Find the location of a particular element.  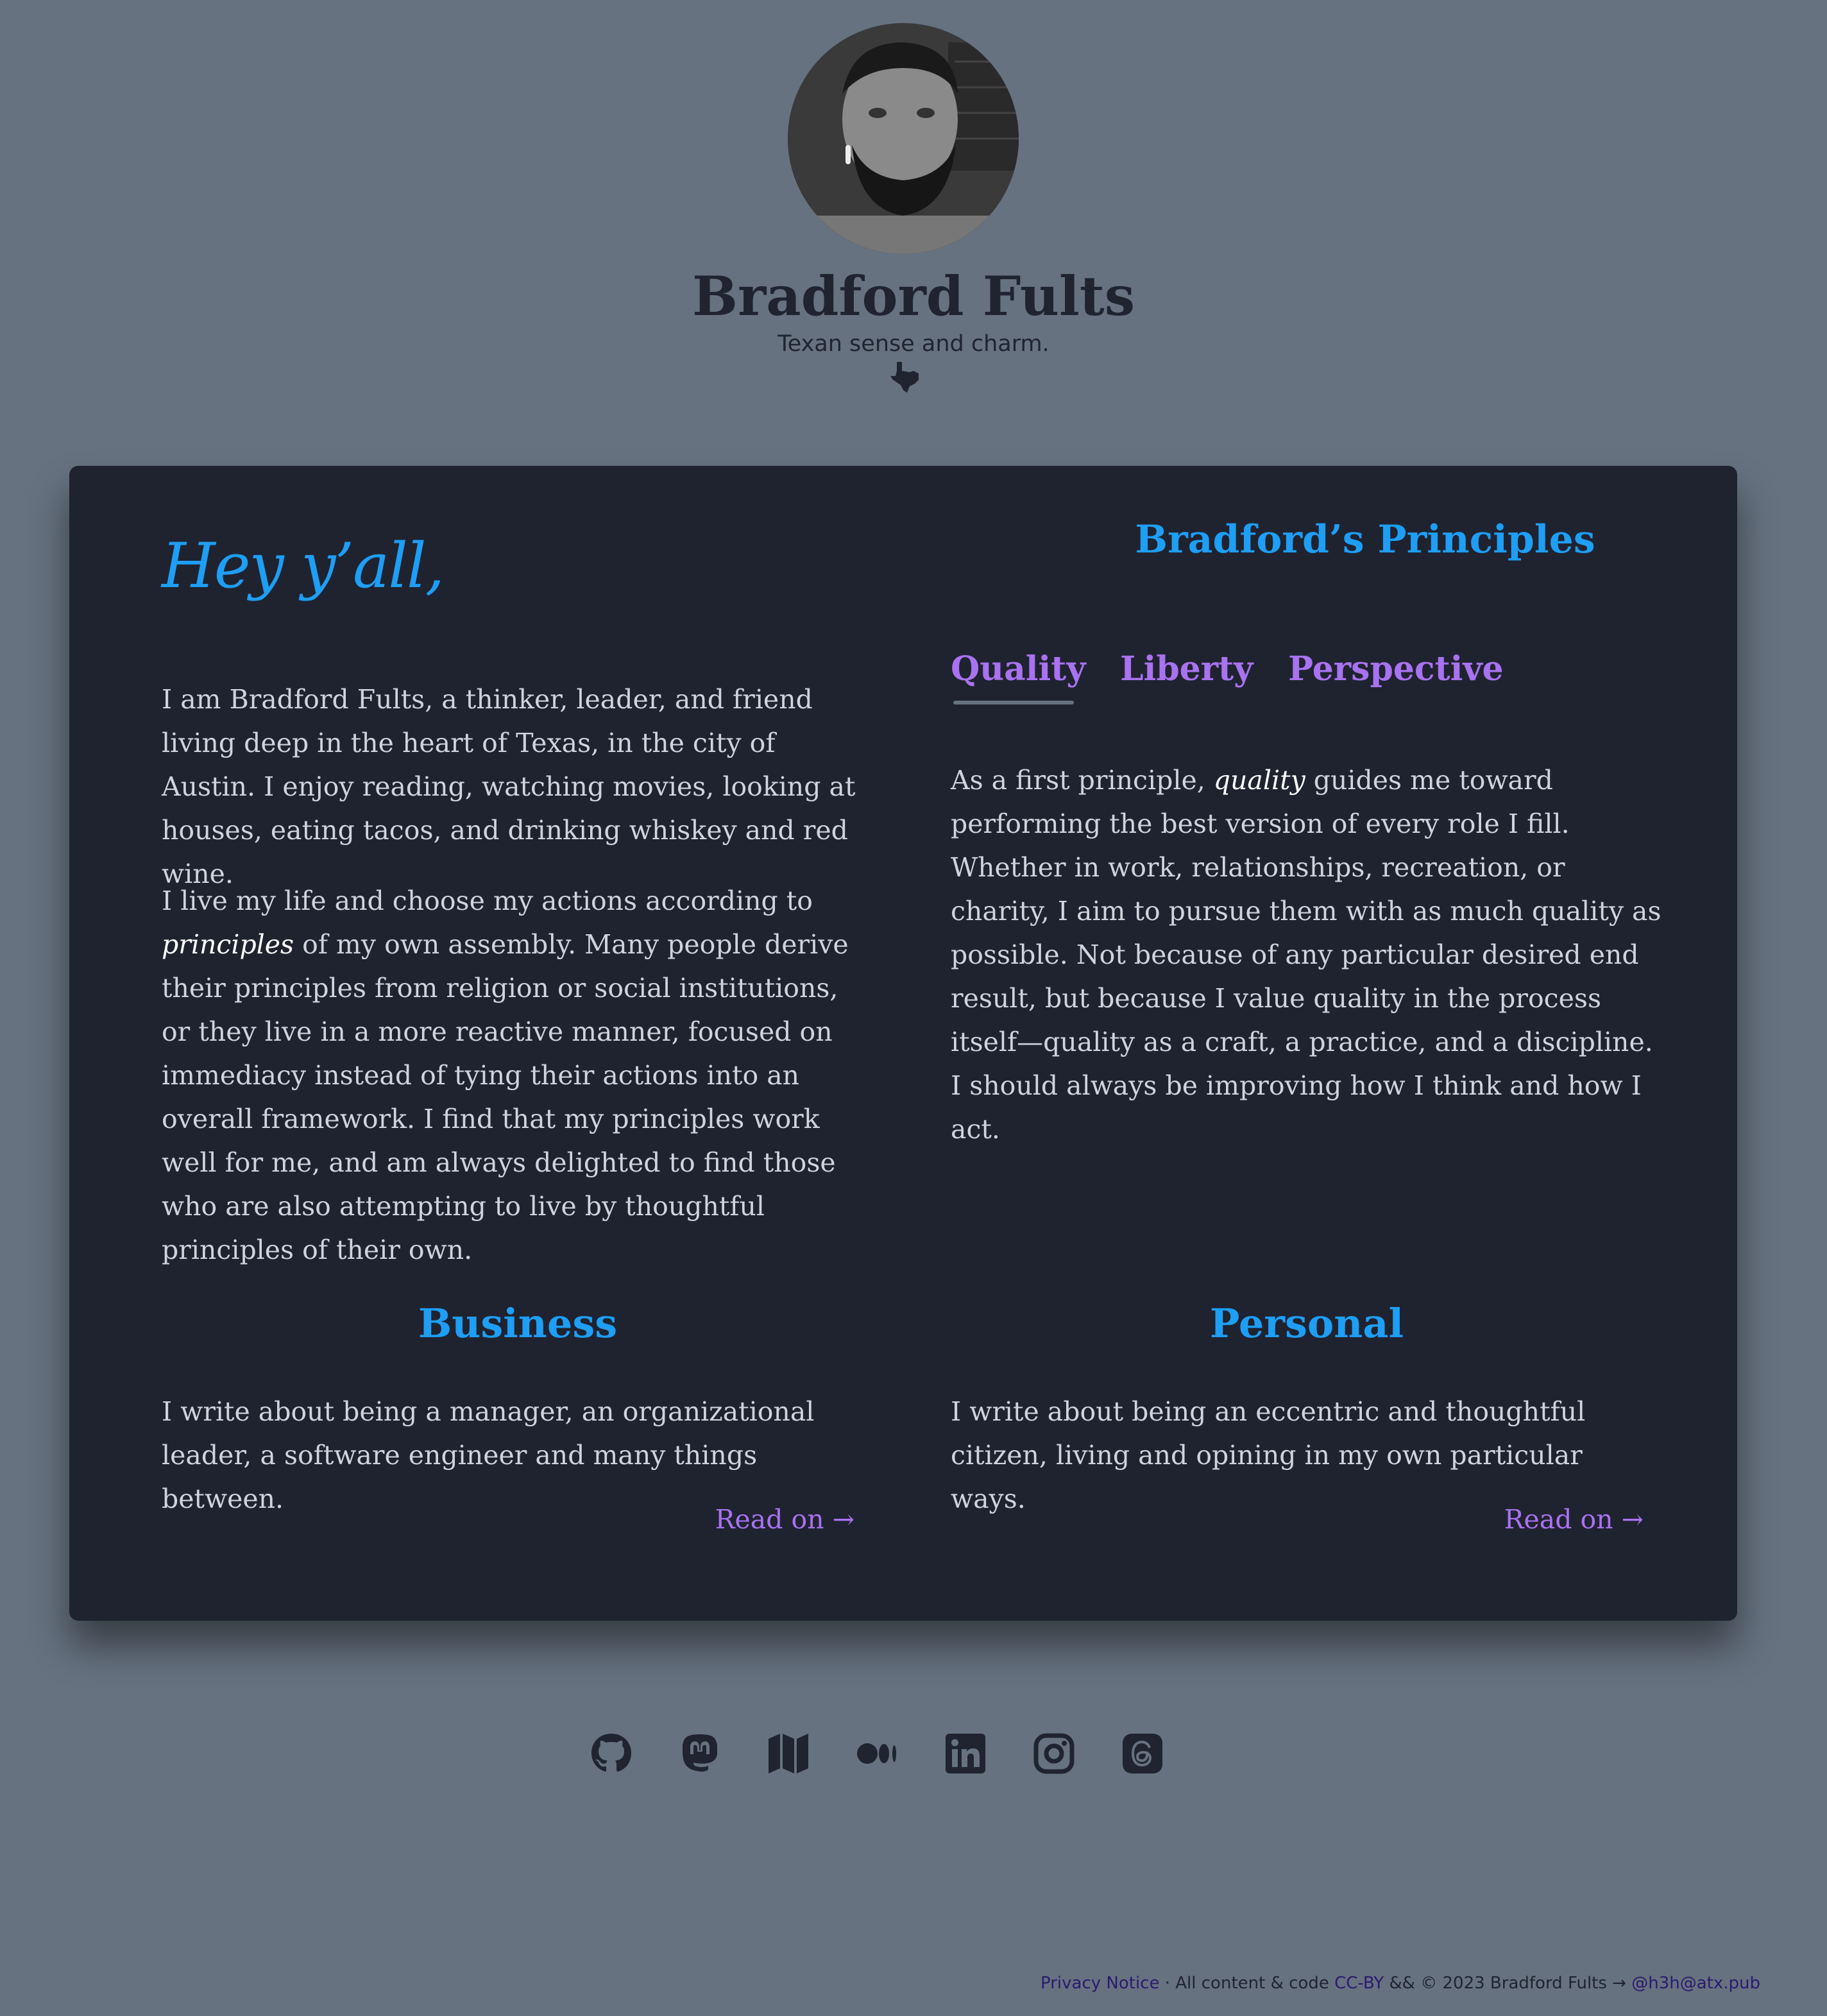

principle-emphasis: quality is located at coordinates (1259, 780).